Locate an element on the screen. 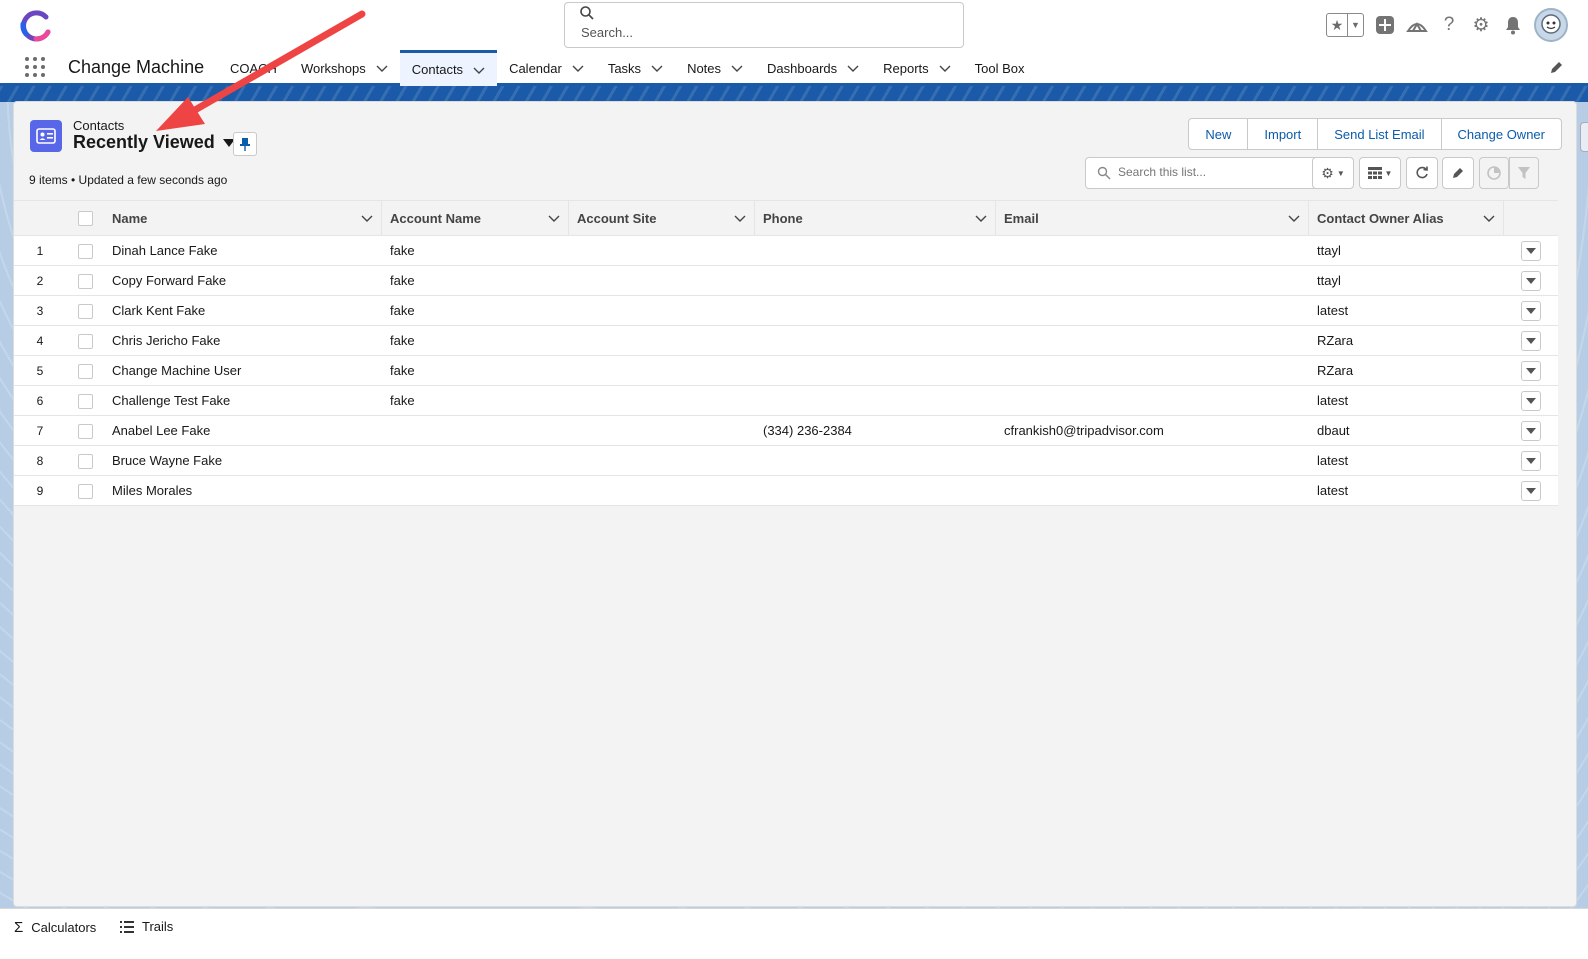 Image resolution: width=1588 pixels, height=959 pixels. display-as-table-button: ▼ is located at coordinates (1380, 173).